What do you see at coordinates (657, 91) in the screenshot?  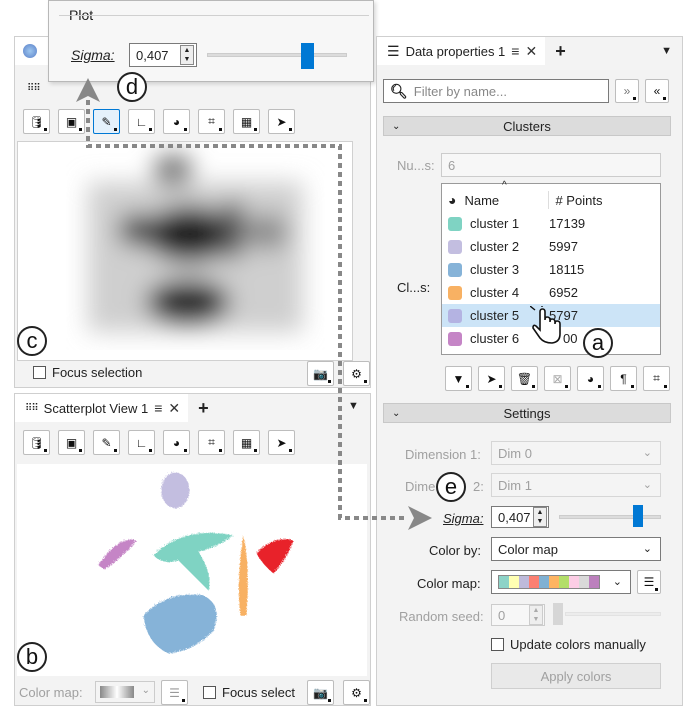 I see `collapse-all-icon: «` at bounding box center [657, 91].